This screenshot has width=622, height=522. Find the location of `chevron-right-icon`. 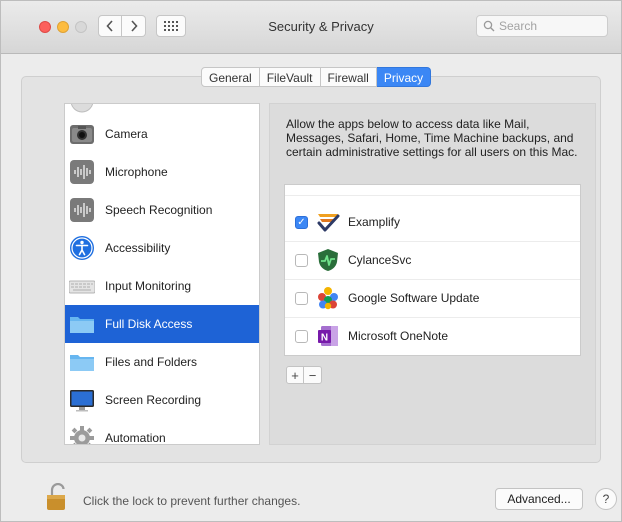

chevron-right-icon is located at coordinates (134, 26).